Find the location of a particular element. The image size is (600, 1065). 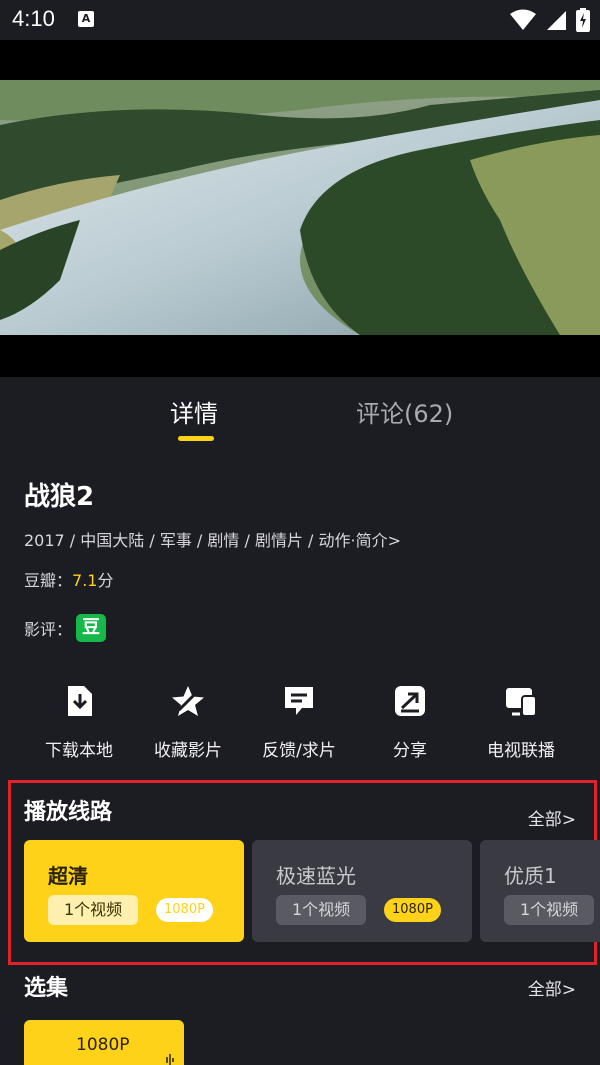

review-row: 影评： 豆 is located at coordinates (65, 628).